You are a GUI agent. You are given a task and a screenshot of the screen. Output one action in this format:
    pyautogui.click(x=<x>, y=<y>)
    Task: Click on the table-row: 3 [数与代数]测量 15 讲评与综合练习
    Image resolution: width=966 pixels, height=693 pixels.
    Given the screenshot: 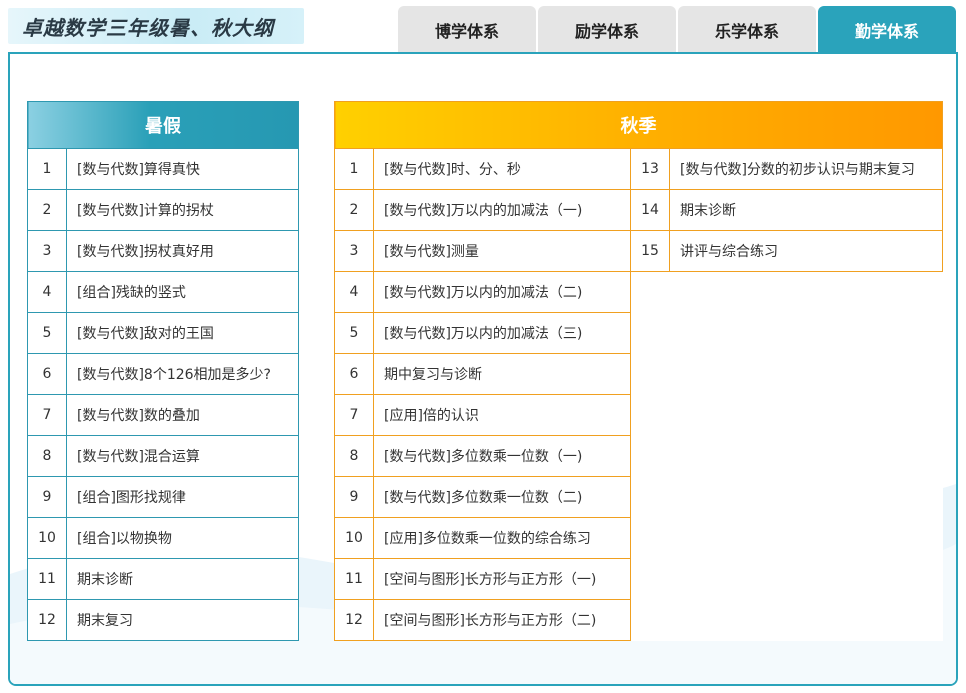 What is the action you would take?
    pyautogui.click(x=638, y=251)
    